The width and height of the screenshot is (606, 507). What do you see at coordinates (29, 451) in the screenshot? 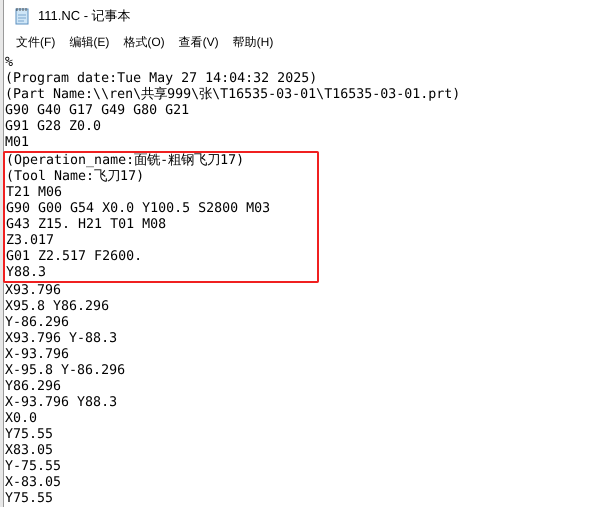
I see `code-line: X83.05` at bounding box center [29, 451].